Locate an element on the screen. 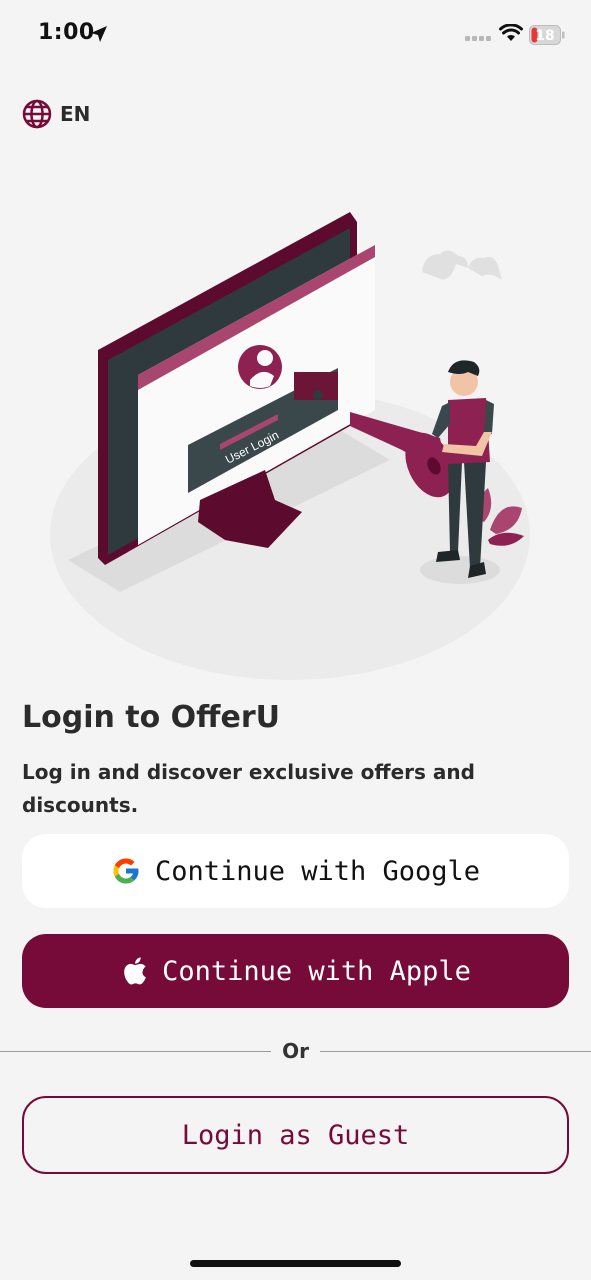 The image size is (591, 1280). cellular-signal-icon is located at coordinates (478, 38).